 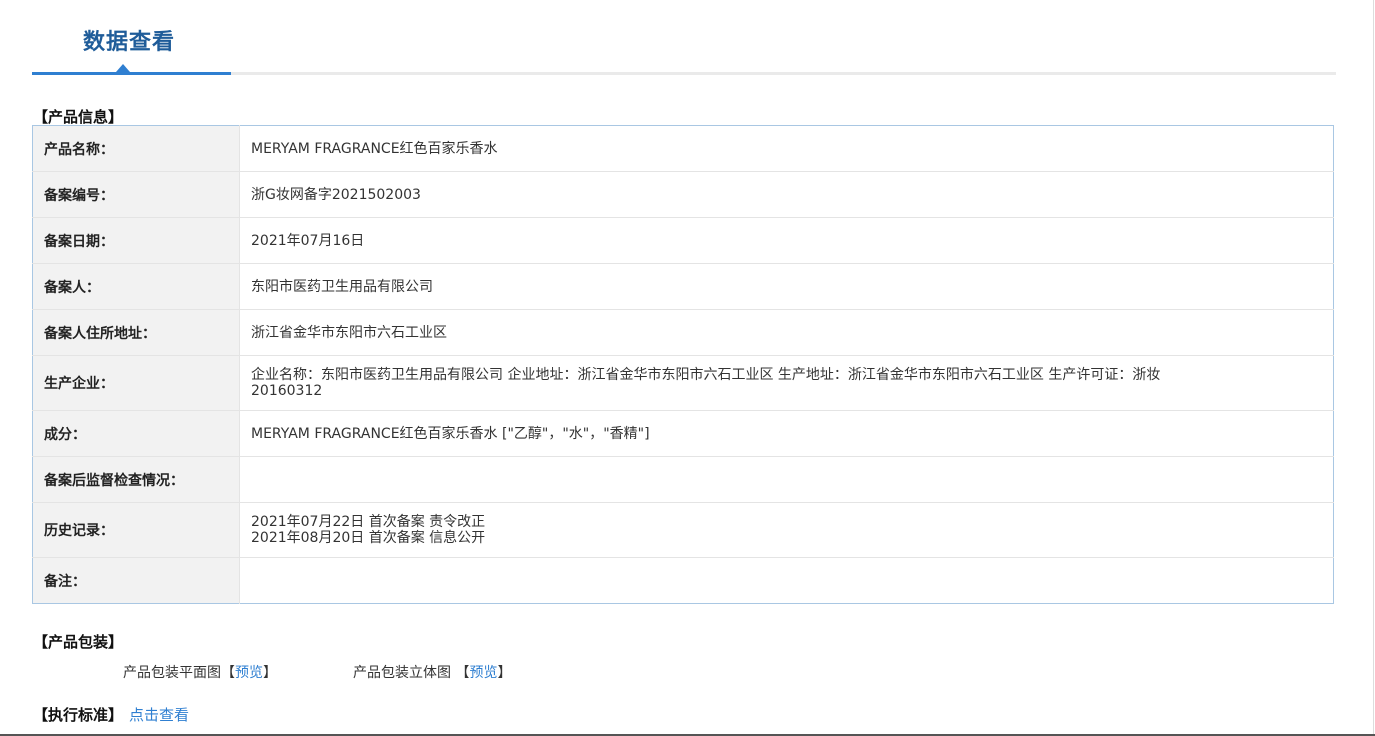 What do you see at coordinates (786, 332) in the screenshot?
I see `info-value: 浙江省金华市东阳市六石工业区` at bounding box center [786, 332].